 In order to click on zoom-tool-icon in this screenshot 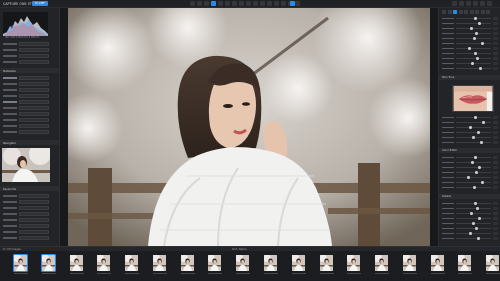, I will do `click(206, 3)`.